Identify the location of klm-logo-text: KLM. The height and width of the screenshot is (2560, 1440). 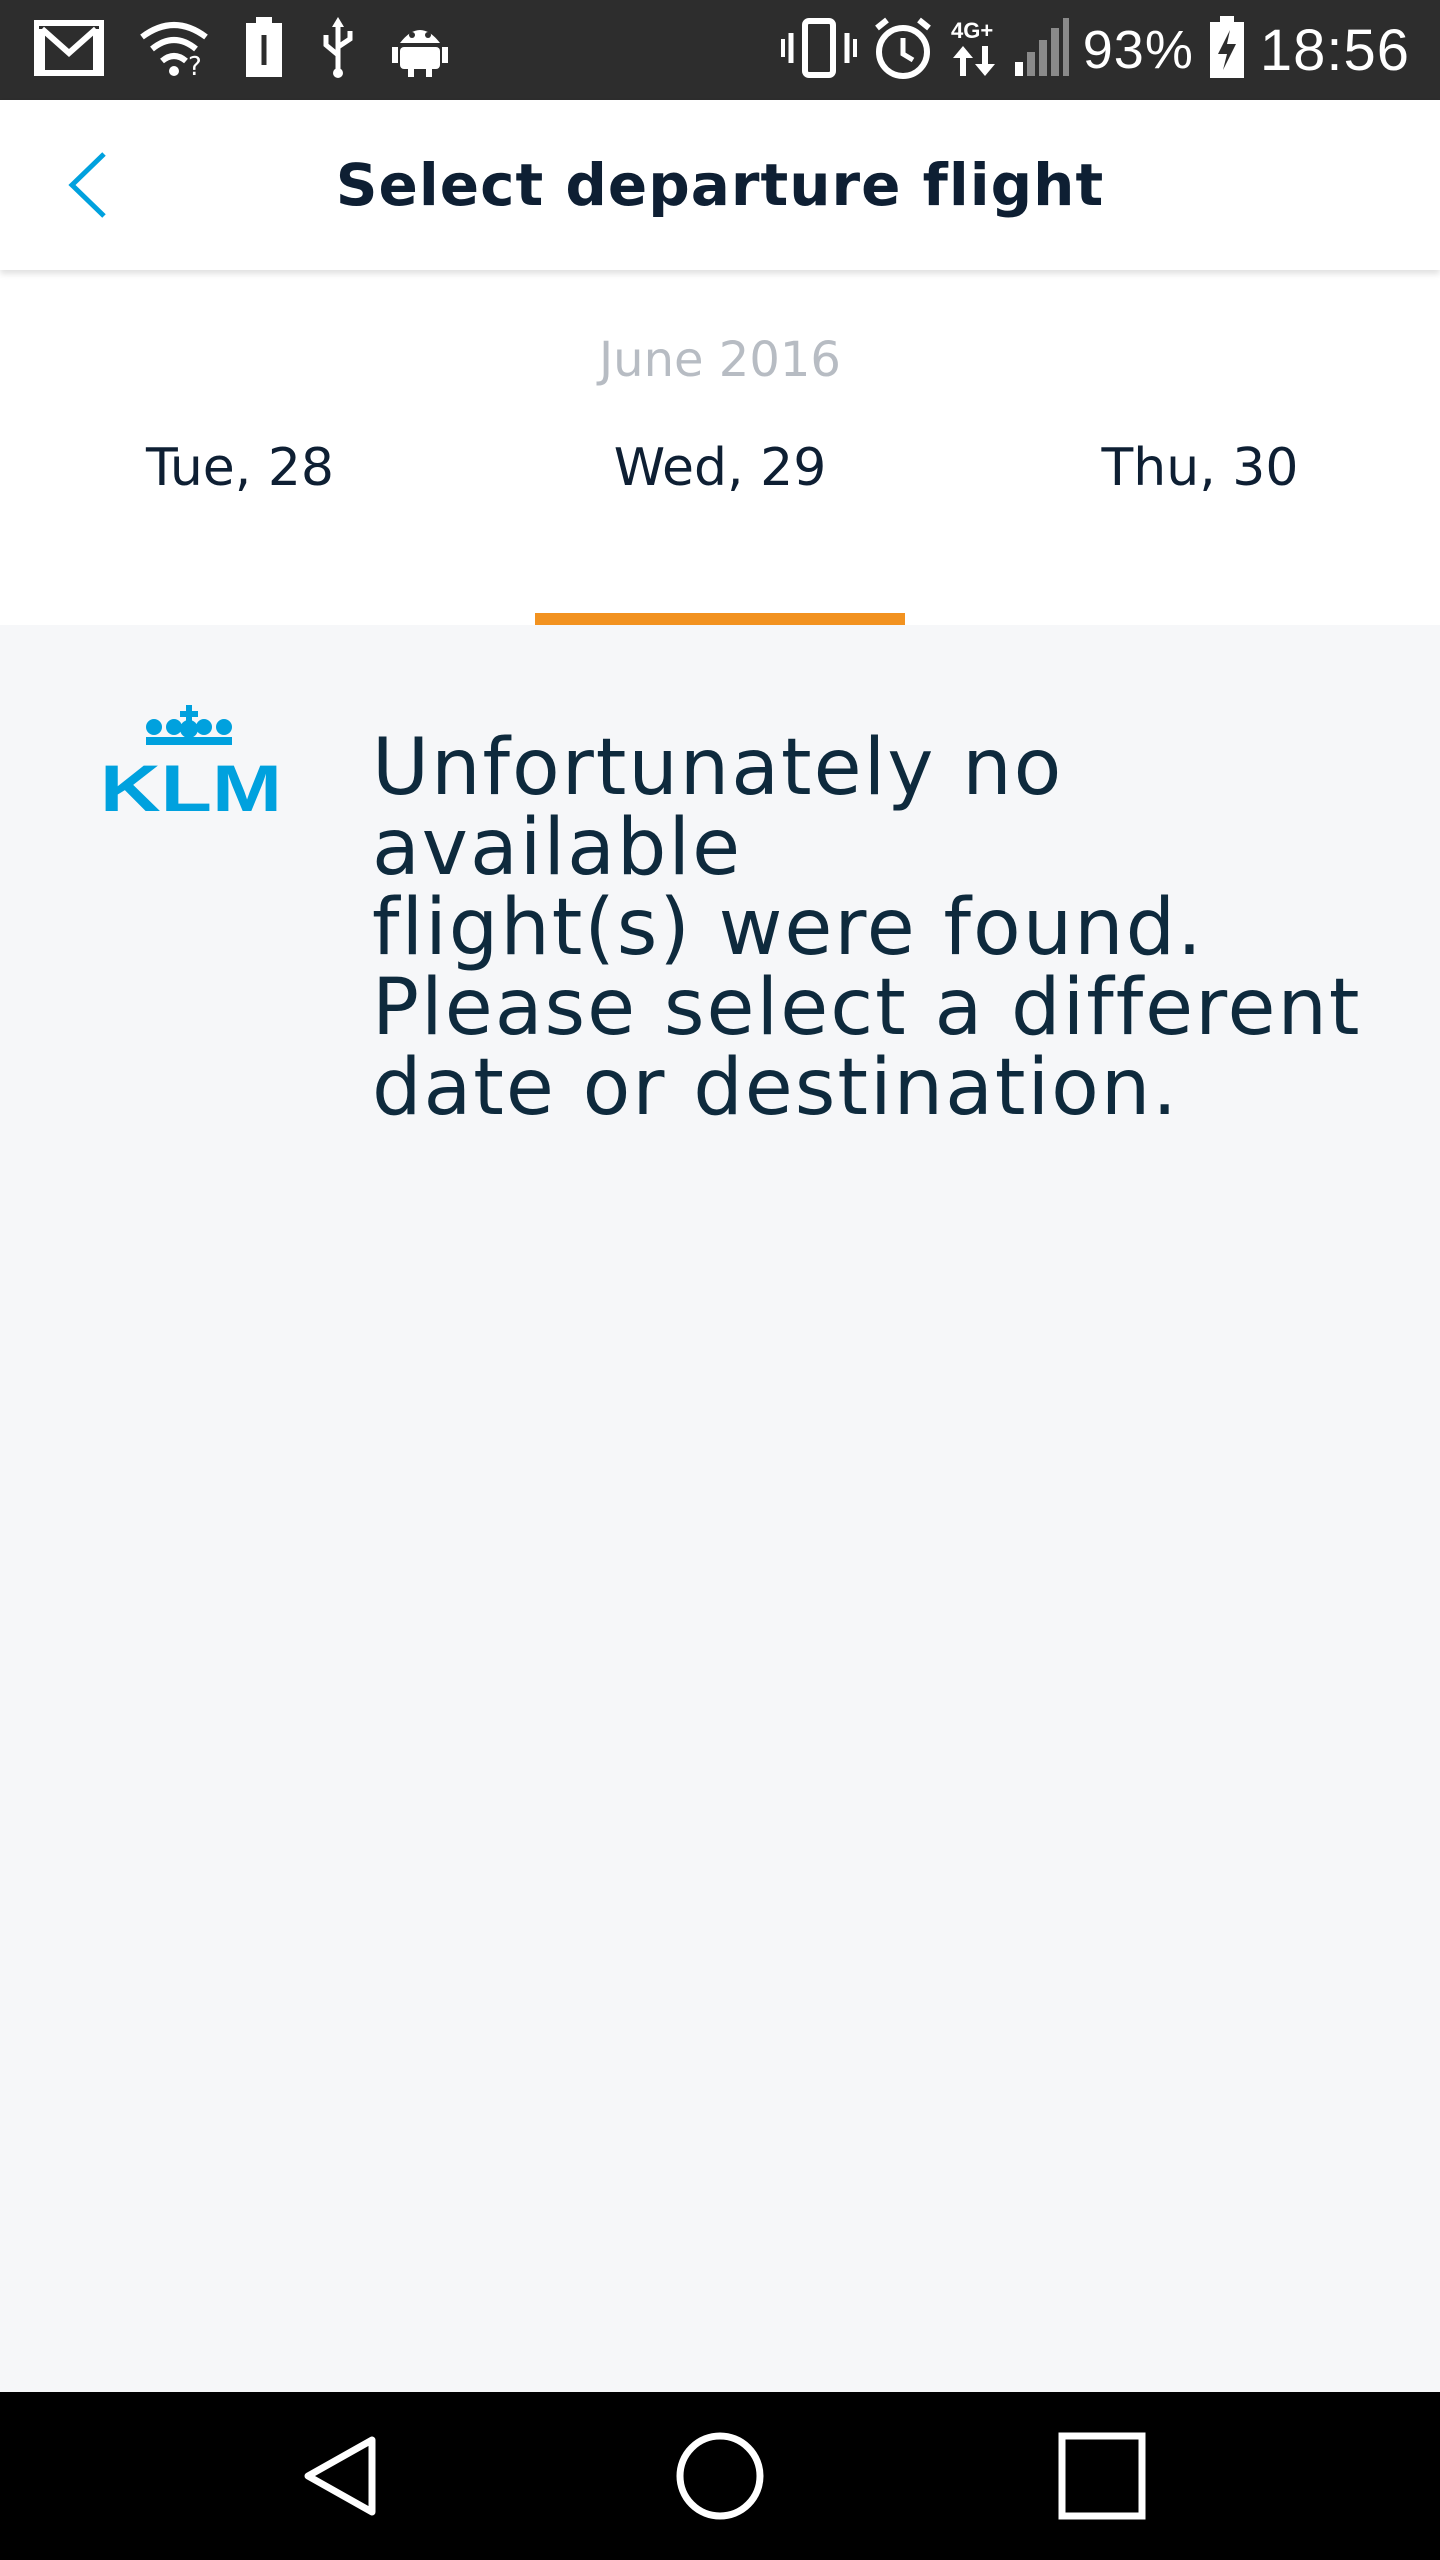
(191, 783).